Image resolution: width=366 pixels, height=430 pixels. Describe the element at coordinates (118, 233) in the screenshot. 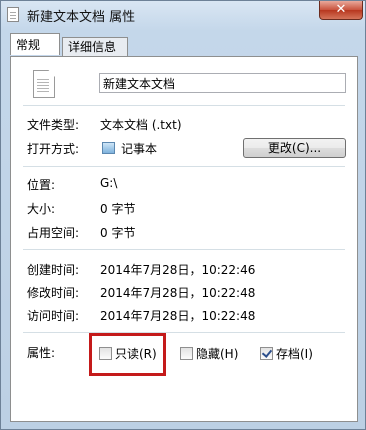

I see `size-on-disk-value: 0 字节` at that location.